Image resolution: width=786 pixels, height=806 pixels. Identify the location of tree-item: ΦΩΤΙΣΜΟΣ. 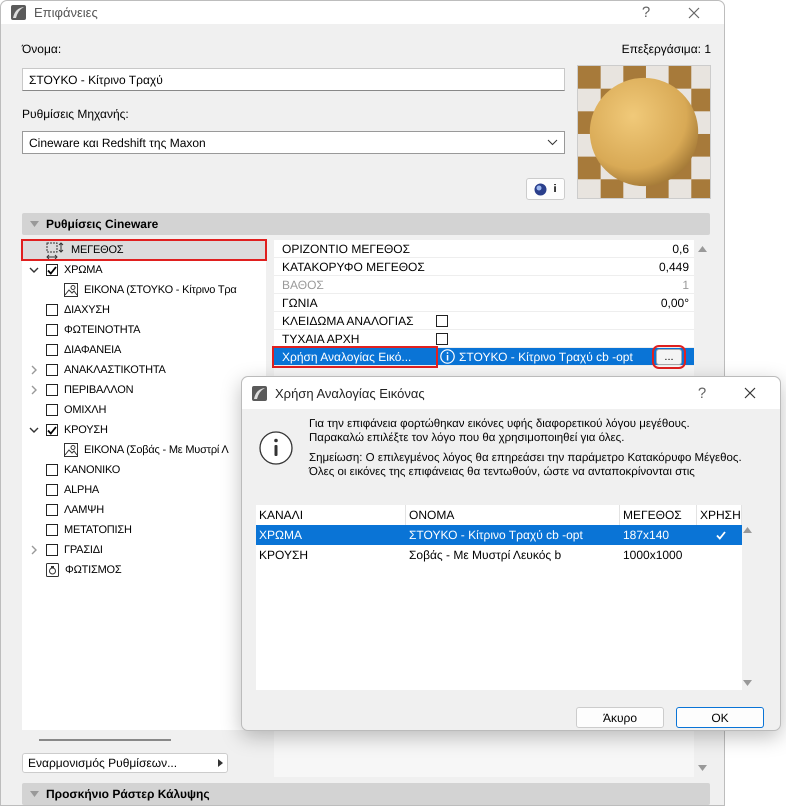
(74, 570).